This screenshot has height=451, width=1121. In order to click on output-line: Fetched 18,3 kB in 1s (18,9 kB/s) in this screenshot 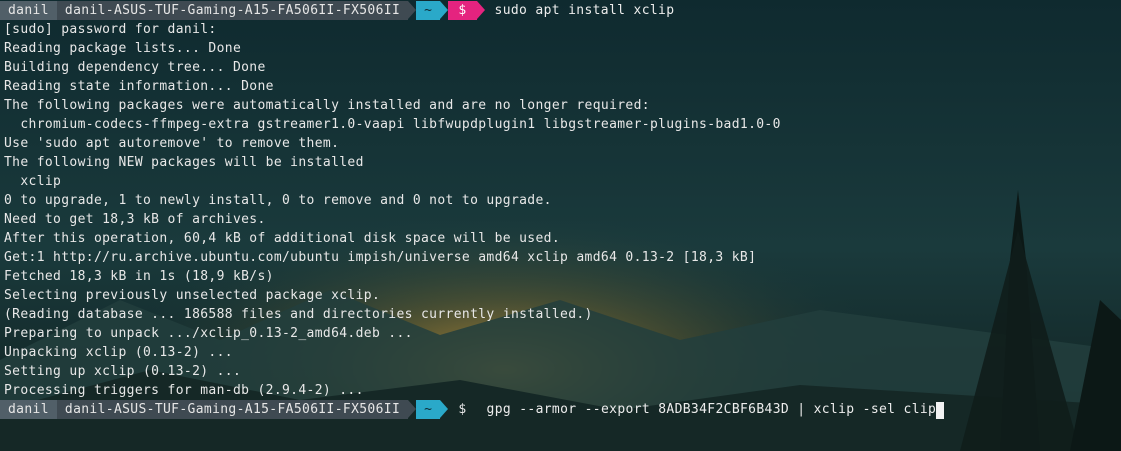, I will do `click(139, 276)`.